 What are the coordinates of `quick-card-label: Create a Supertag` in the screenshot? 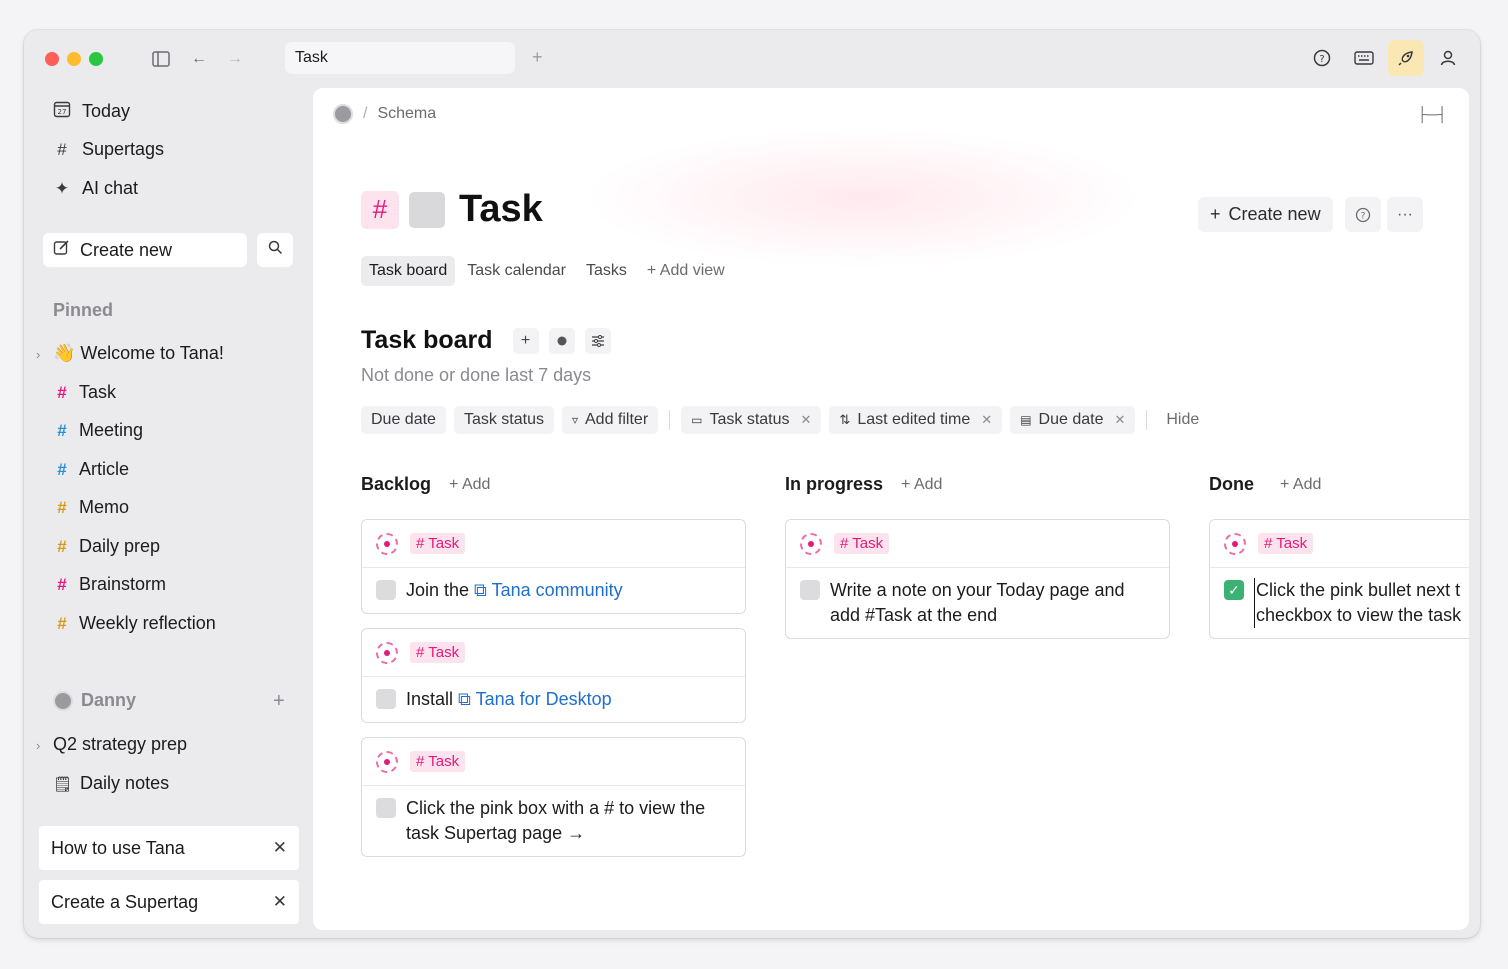 It's located at (125, 901).